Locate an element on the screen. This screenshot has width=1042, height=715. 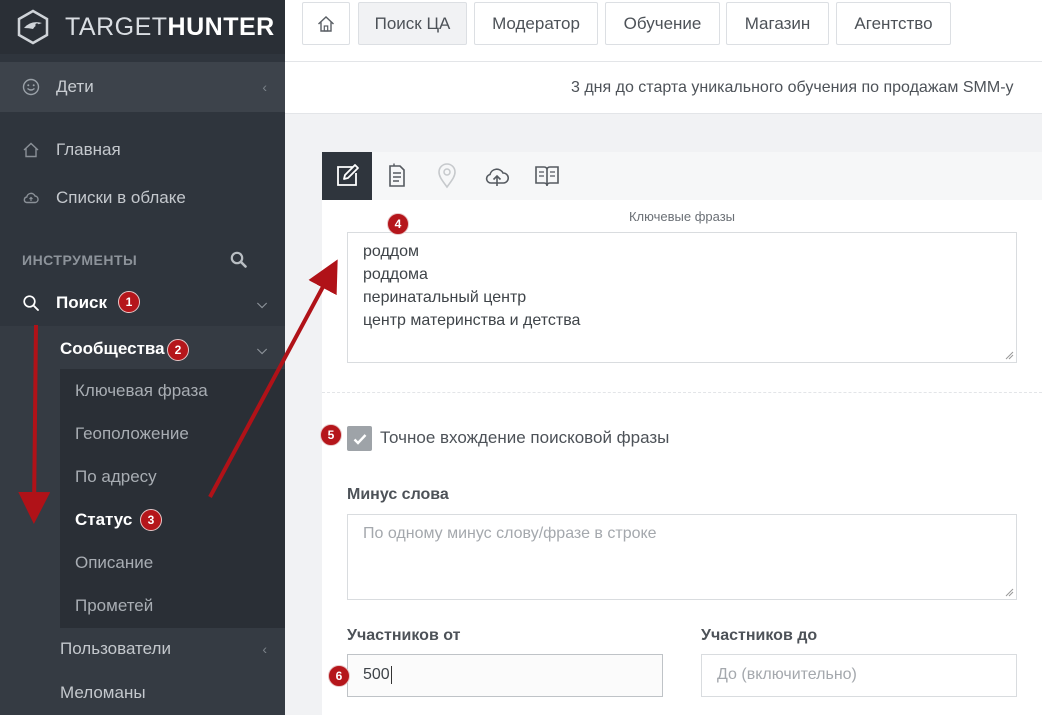
tab-documents is located at coordinates (397, 176).